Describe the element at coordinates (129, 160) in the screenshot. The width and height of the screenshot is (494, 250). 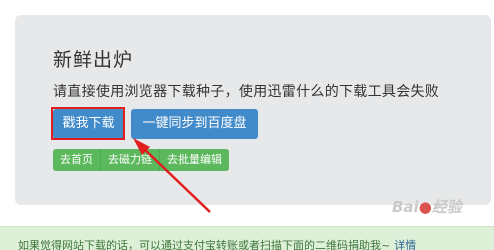
I see `magnet-link-button: 去磁力链` at that location.